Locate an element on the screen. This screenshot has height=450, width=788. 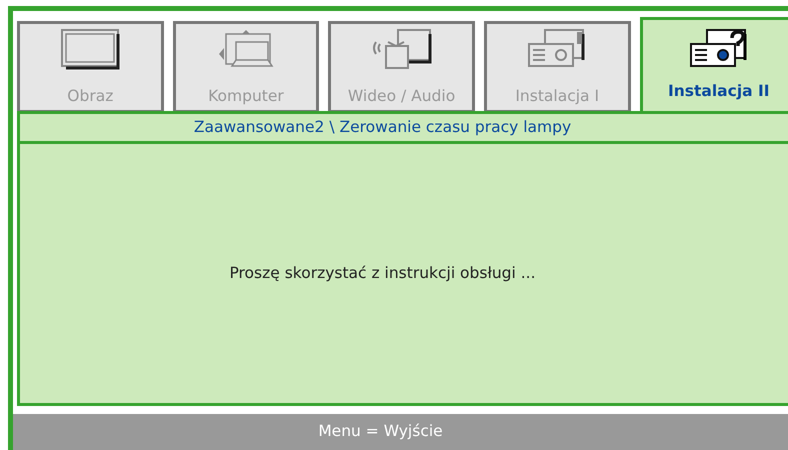
menu-tab: Komputer is located at coordinates (246, 67).